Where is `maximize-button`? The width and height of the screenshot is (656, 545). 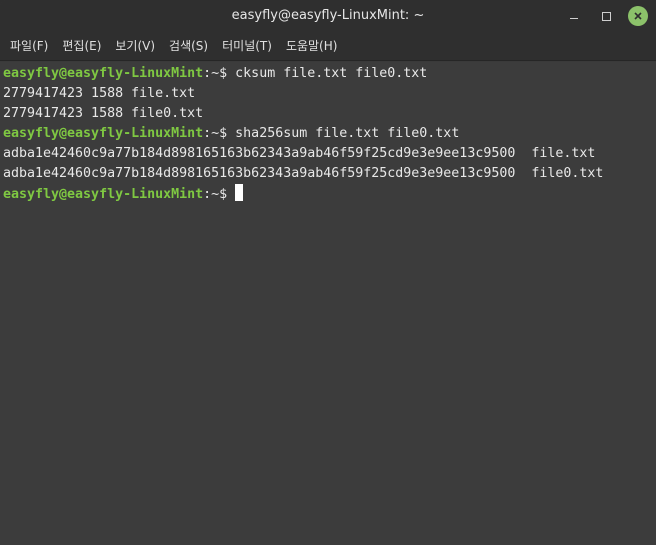 maximize-button is located at coordinates (606, 16).